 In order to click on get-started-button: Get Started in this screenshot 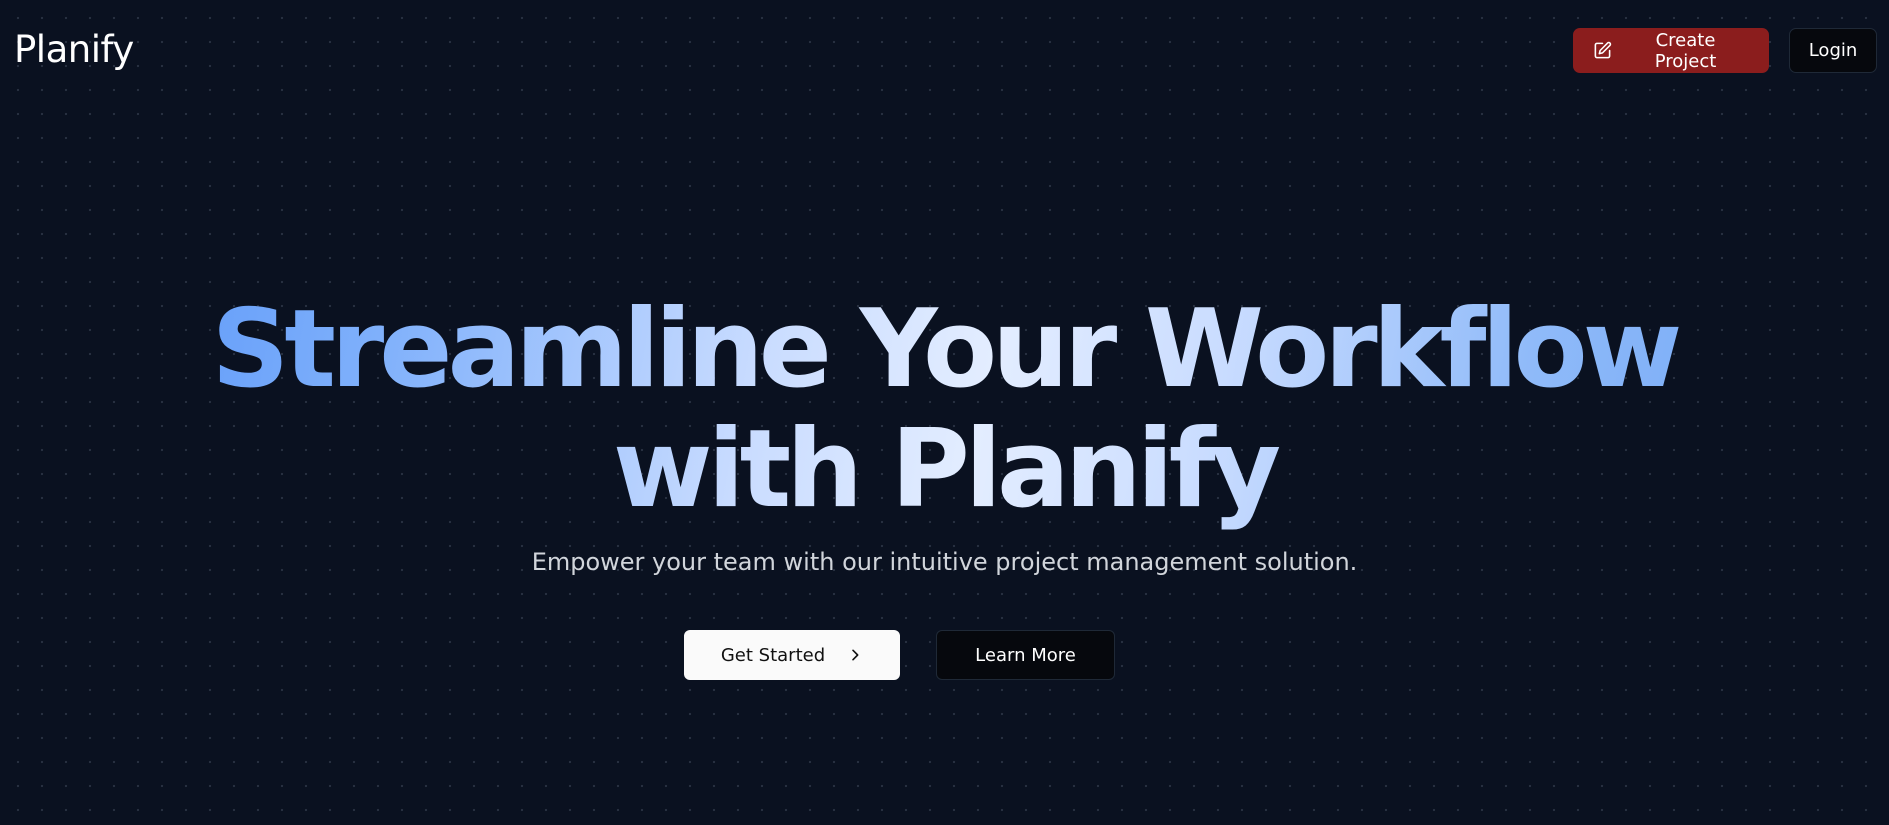, I will do `click(792, 655)`.